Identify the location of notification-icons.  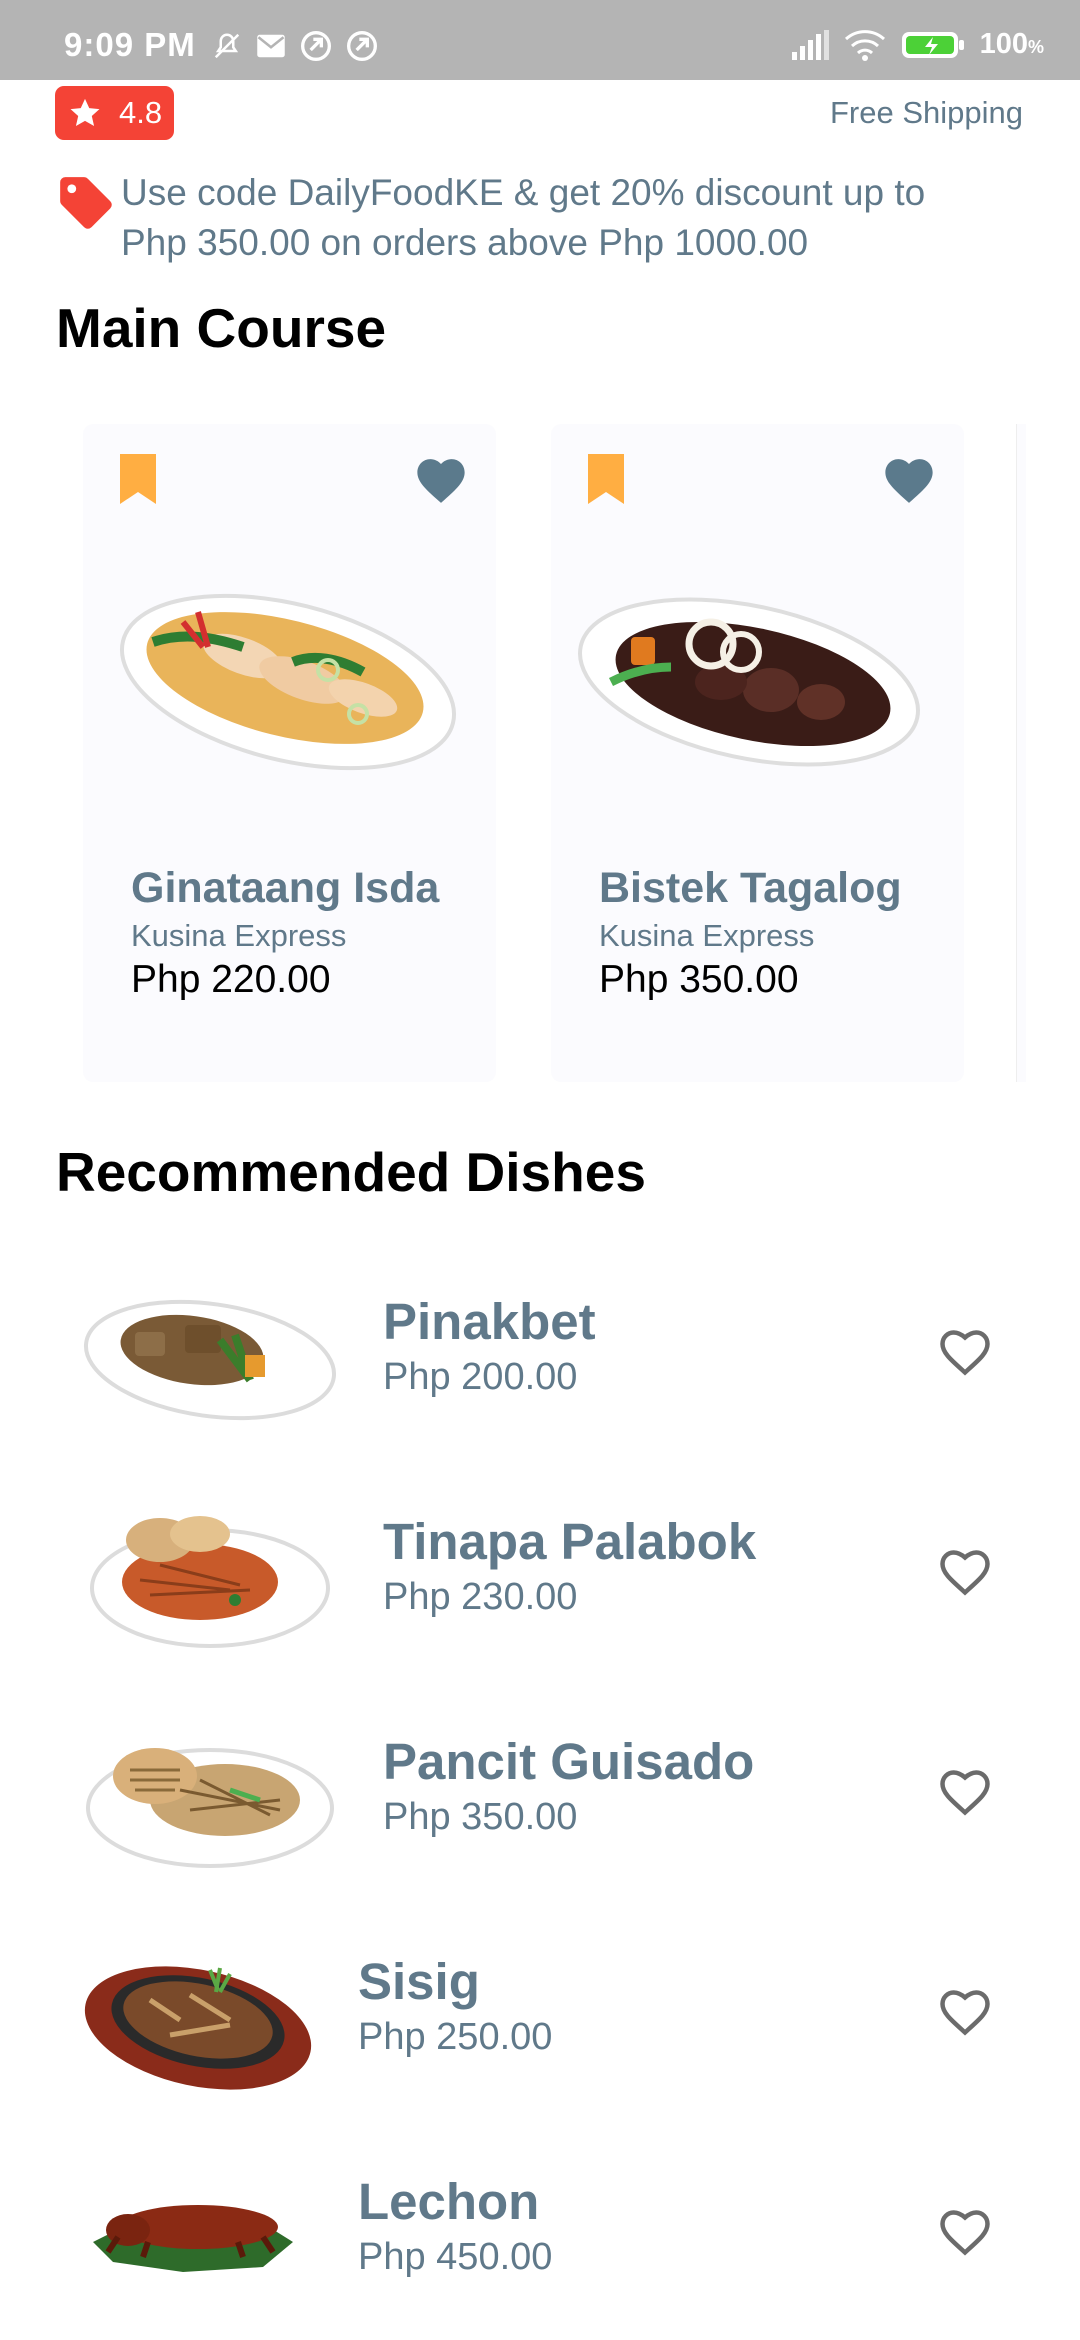
(295, 46).